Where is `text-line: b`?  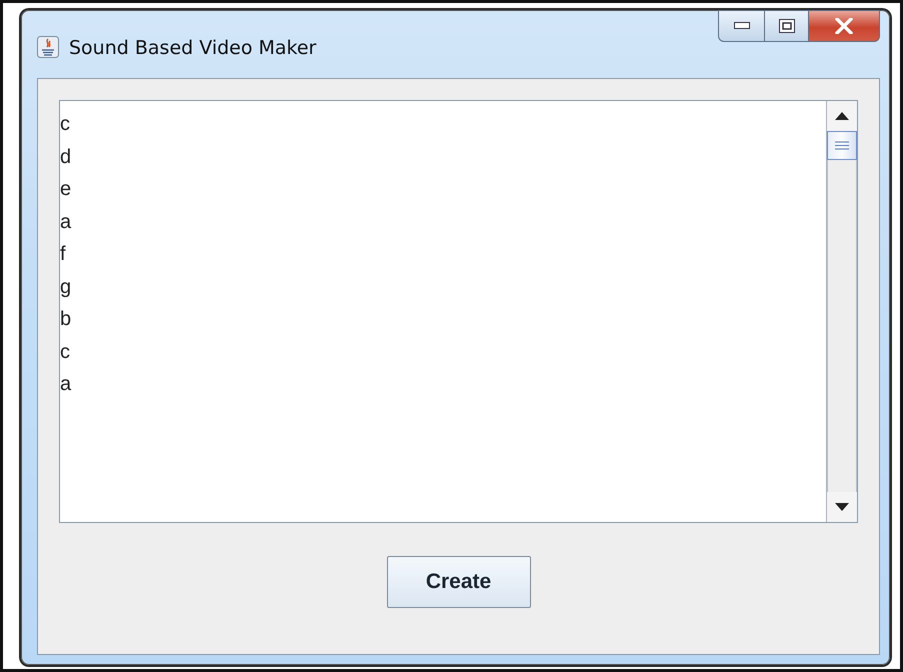 text-line: b is located at coordinates (66, 319).